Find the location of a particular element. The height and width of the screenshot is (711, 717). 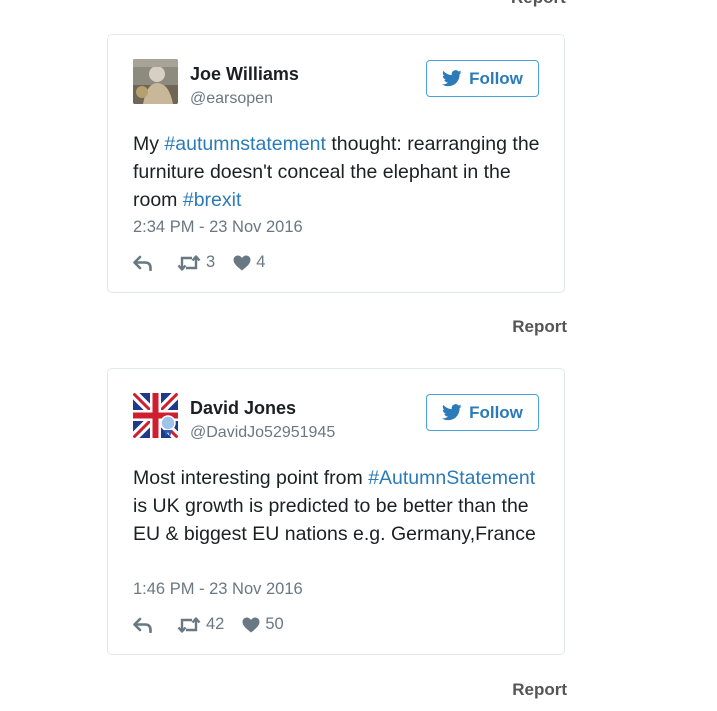

like-count: 50 is located at coordinates (274, 624).